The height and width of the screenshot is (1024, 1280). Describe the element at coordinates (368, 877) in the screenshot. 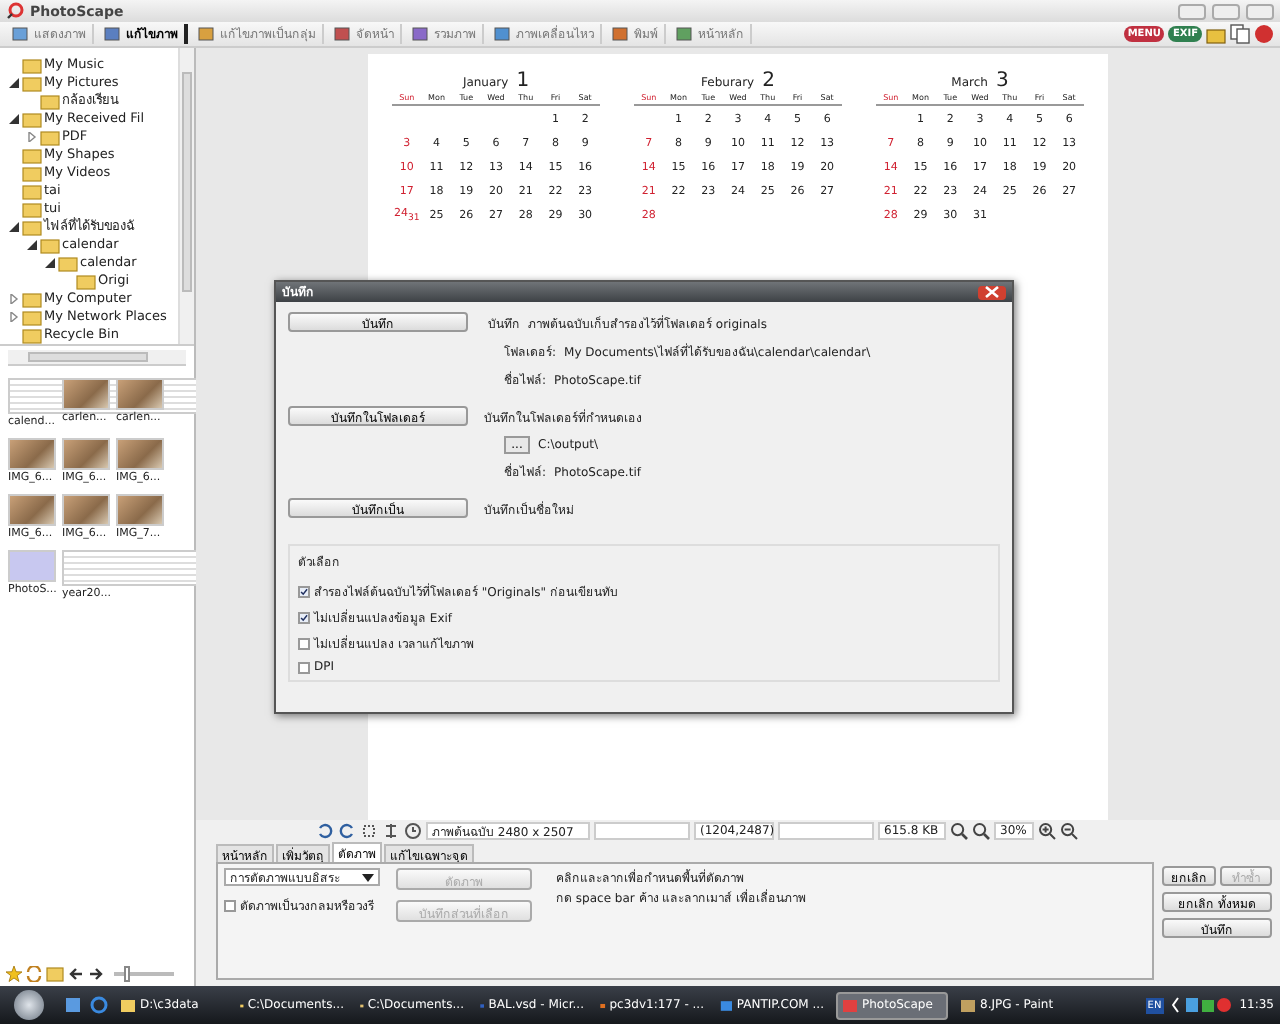

I see `caret-icon` at that location.